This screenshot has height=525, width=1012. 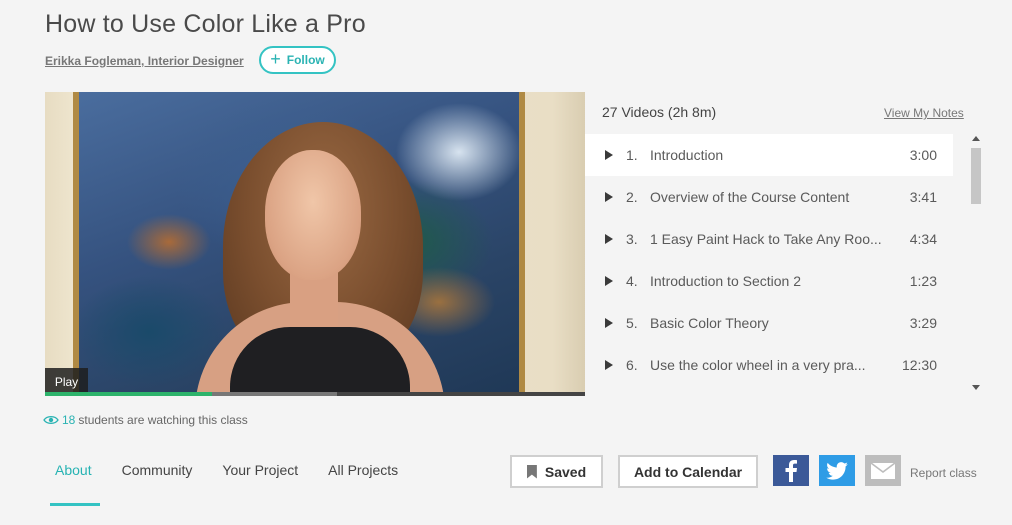 What do you see at coordinates (565, 471) in the screenshot?
I see `saved-label: Saved` at bounding box center [565, 471].